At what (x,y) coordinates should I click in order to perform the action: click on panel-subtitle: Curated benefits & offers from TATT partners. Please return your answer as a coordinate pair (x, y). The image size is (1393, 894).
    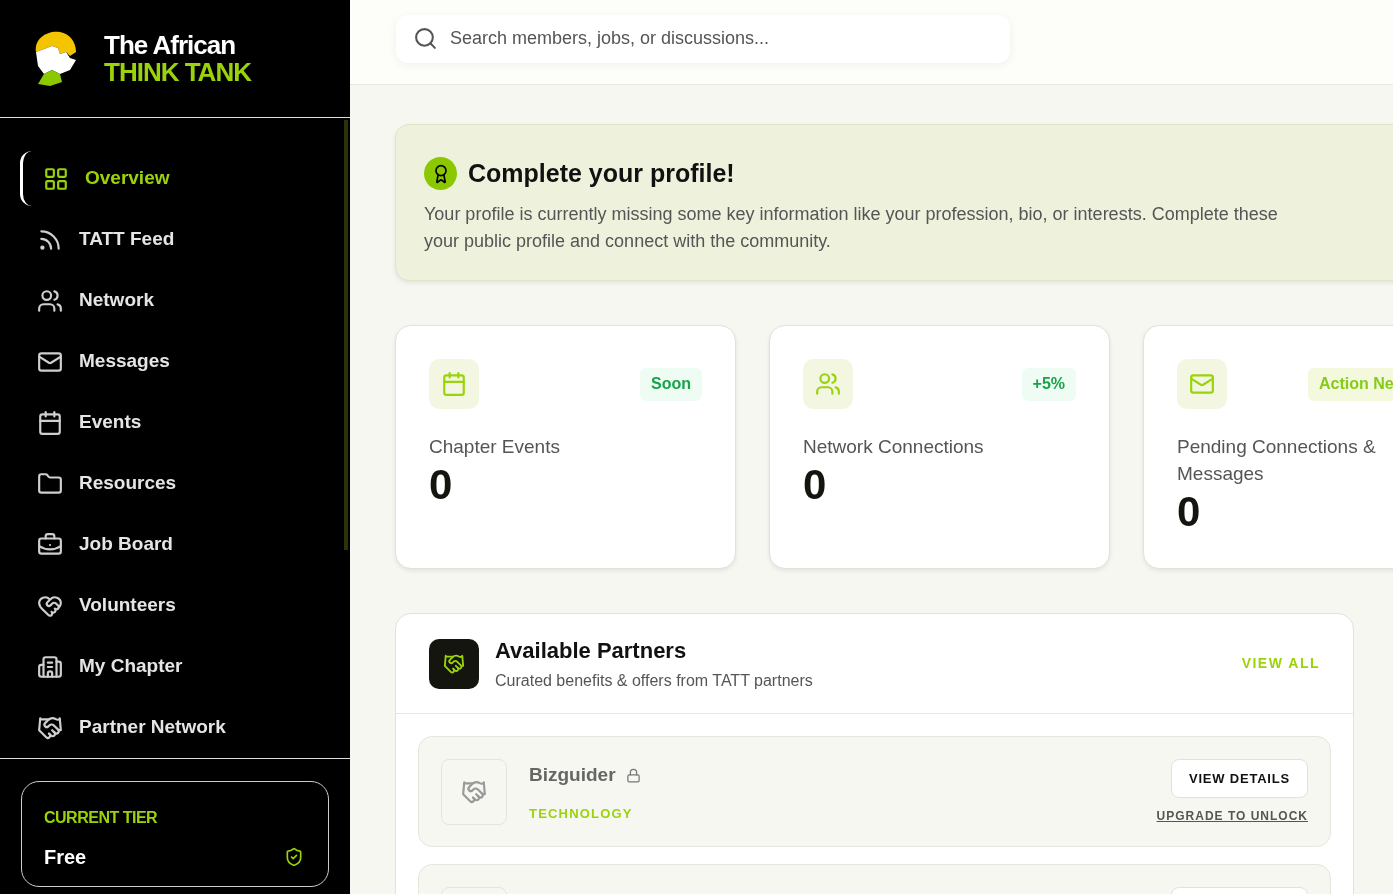
    Looking at the image, I should click on (654, 681).